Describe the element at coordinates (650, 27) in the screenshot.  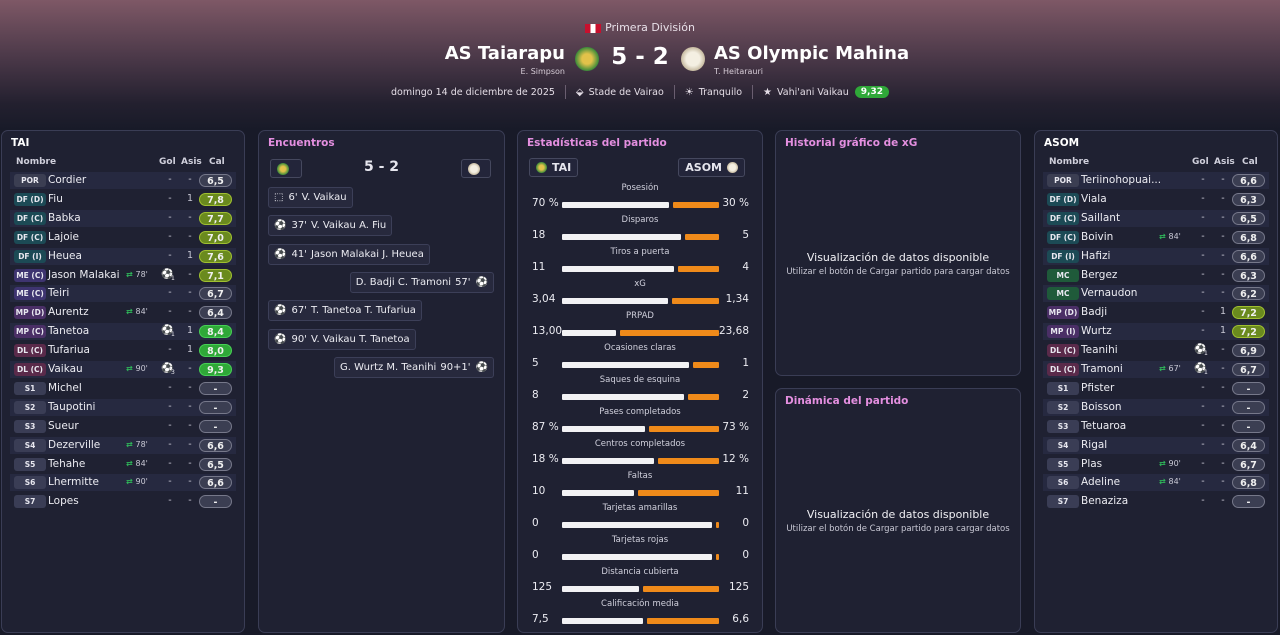
I see `competition-name: Primera División` at that location.